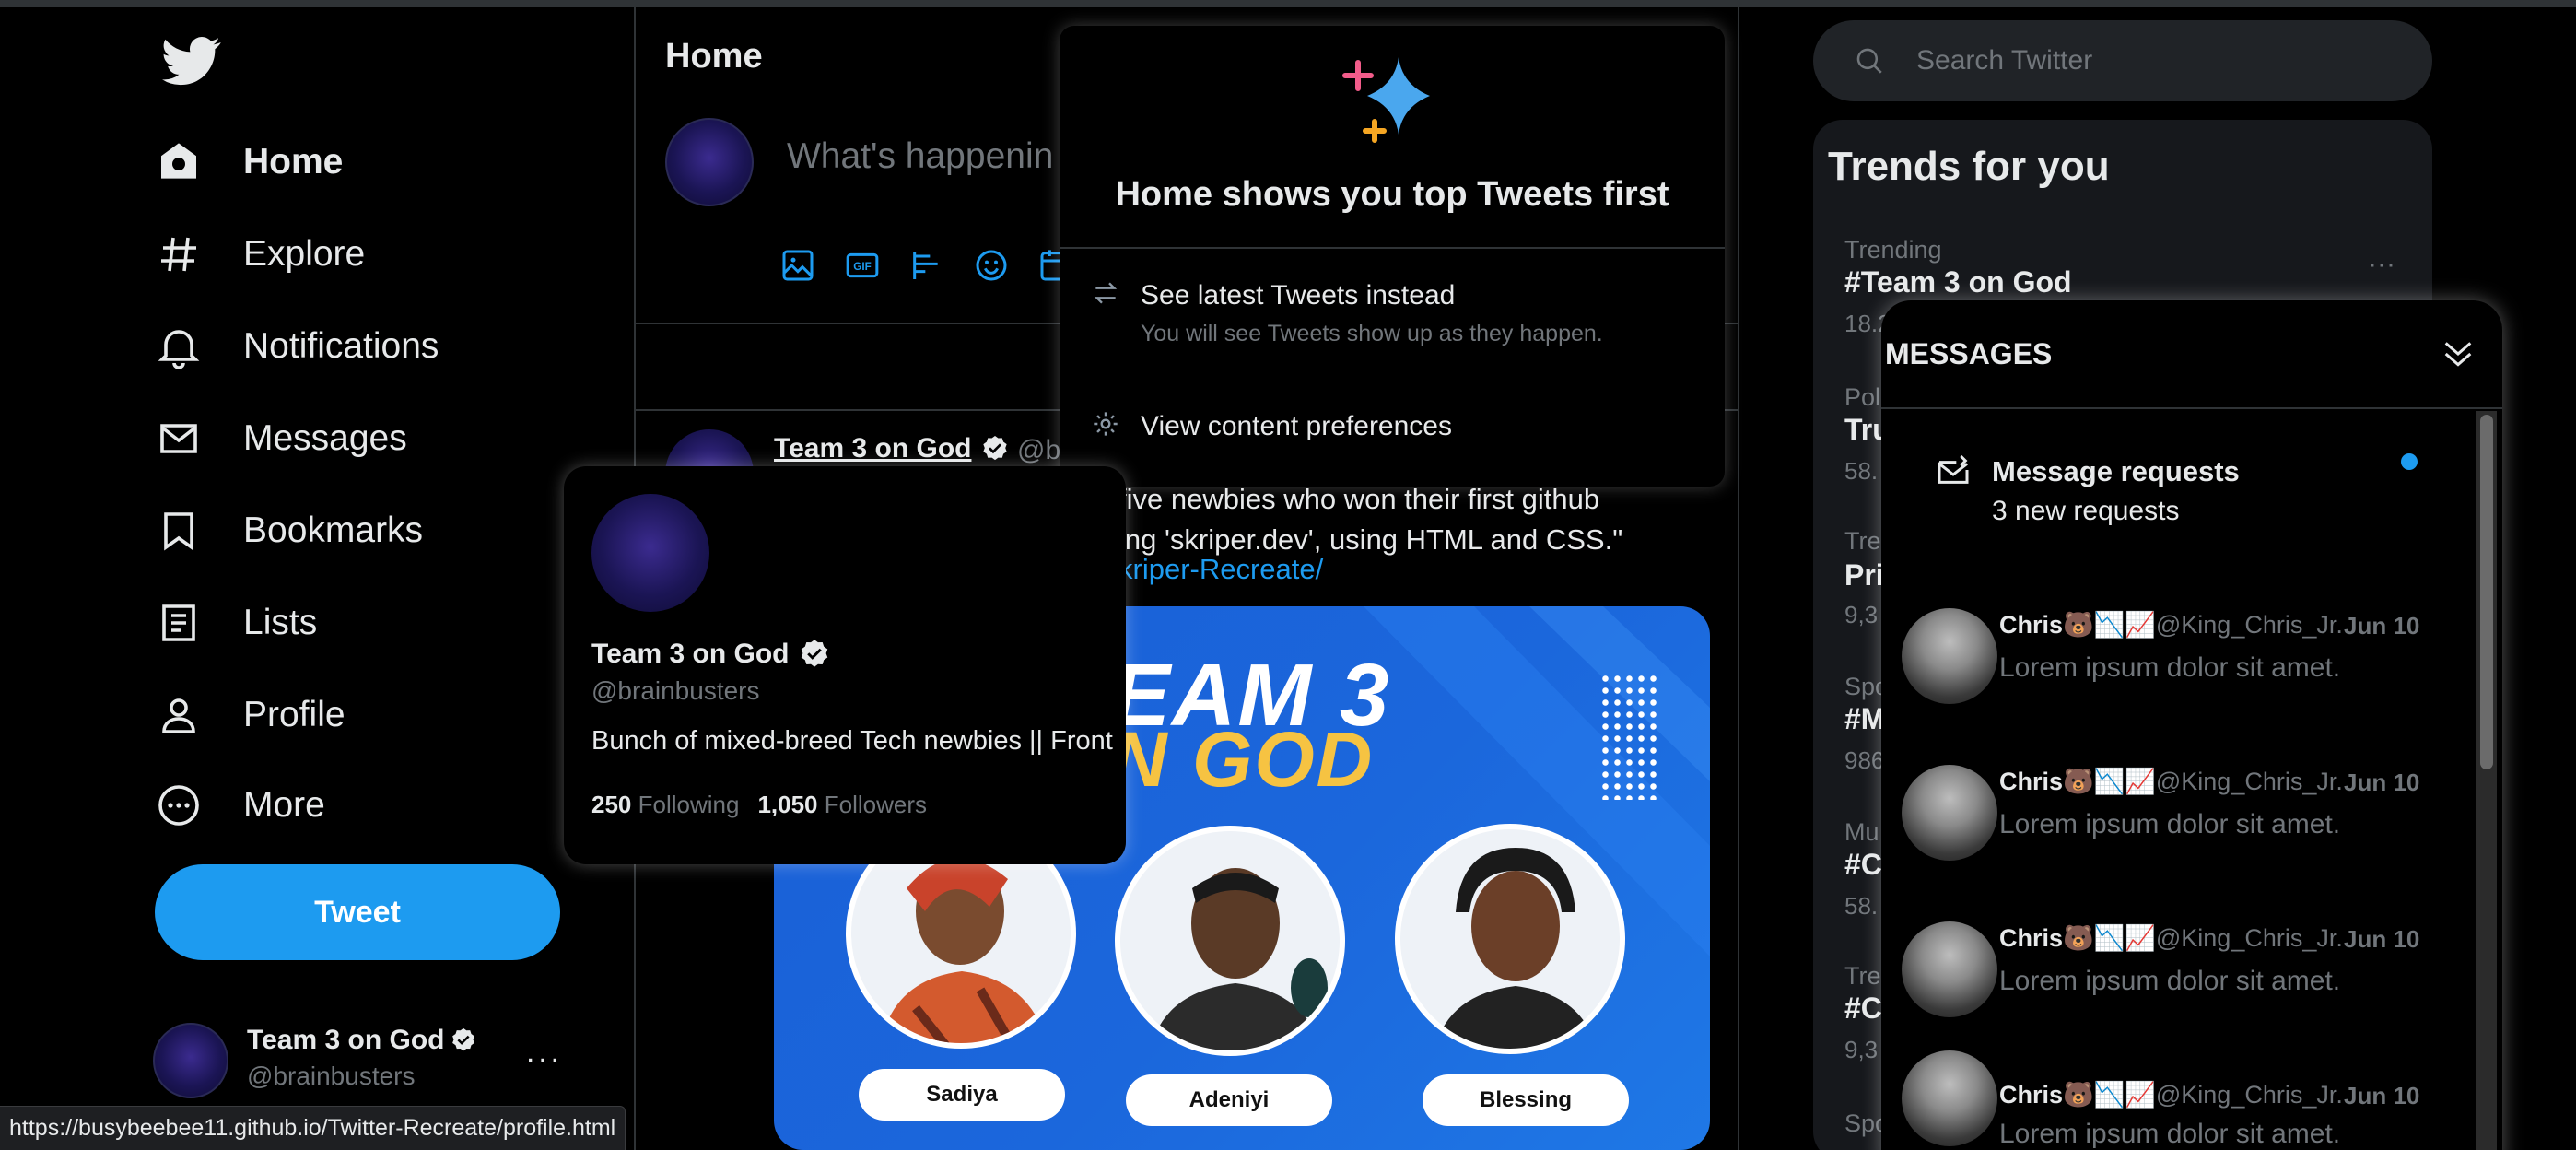 This screenshot has height=1150, width=2576. Describe the element at coordinates (690, 654) in the screenshot. I see `hover-card-name: Team 3 on God` at that location.